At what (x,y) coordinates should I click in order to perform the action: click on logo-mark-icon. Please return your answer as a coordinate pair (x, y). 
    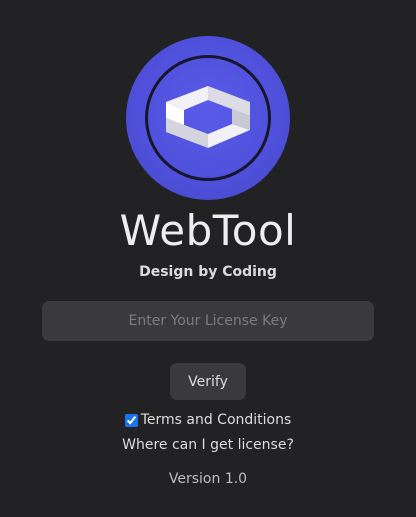
    Looking at the image, I should click on (208, 117).